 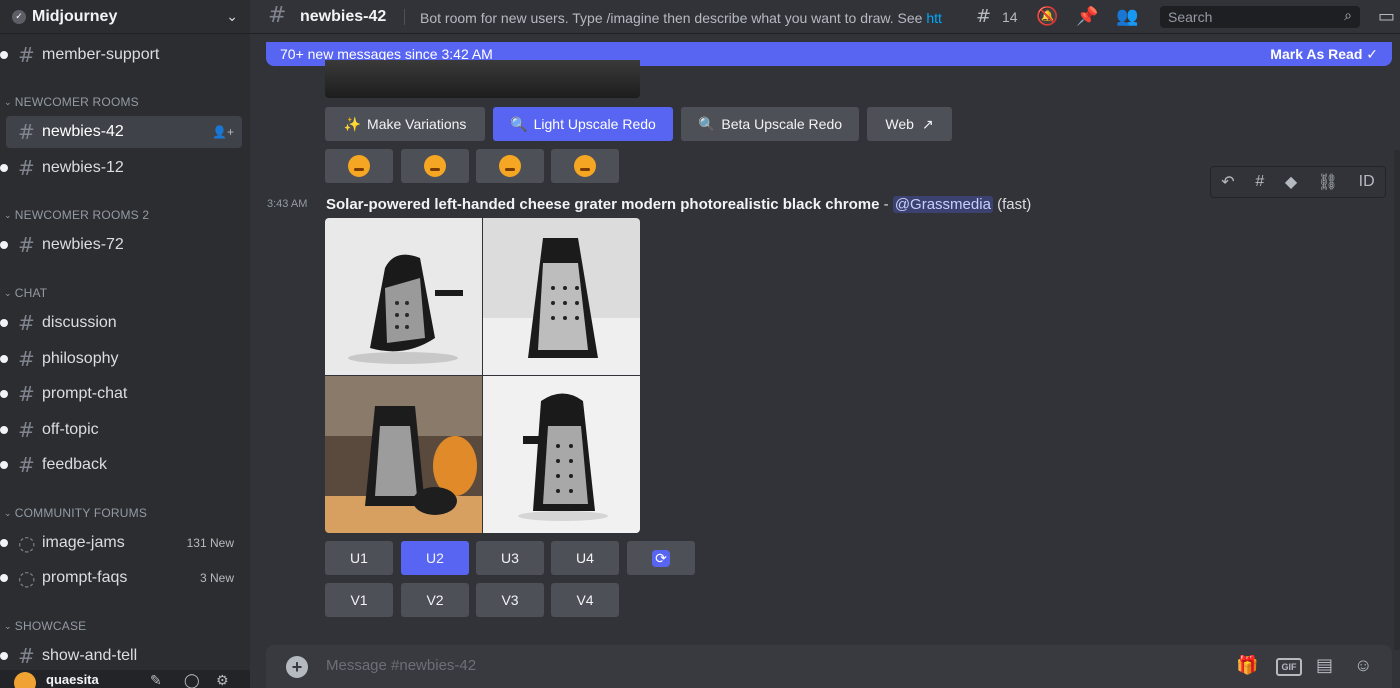 I want to click on upscale-button-1: U1, so click(x=359, y=558).